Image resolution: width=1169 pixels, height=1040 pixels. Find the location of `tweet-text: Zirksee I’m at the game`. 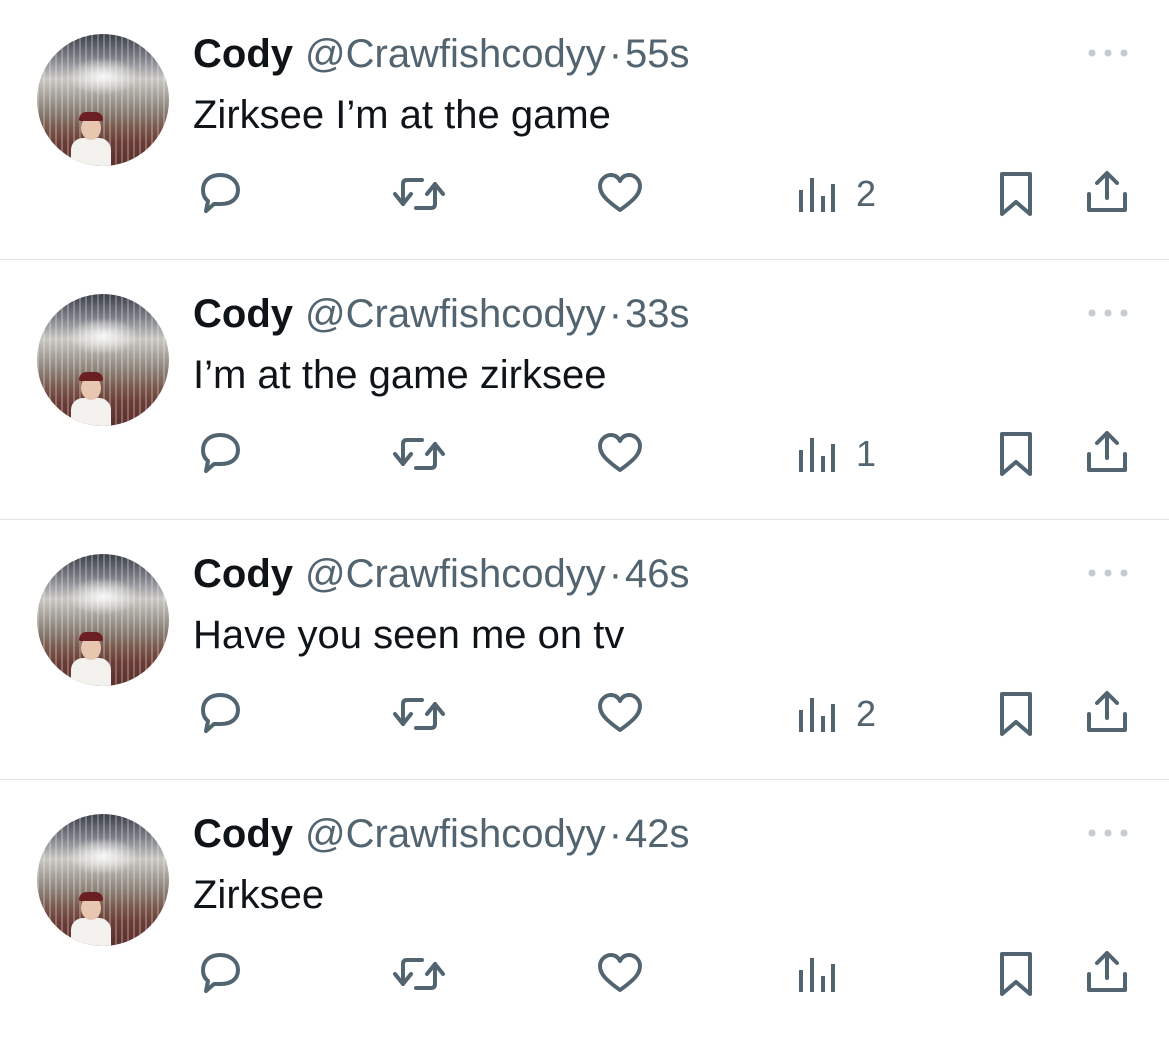

tweet-text: Zirksee I’m at the game is located at coordinates (402, 115).